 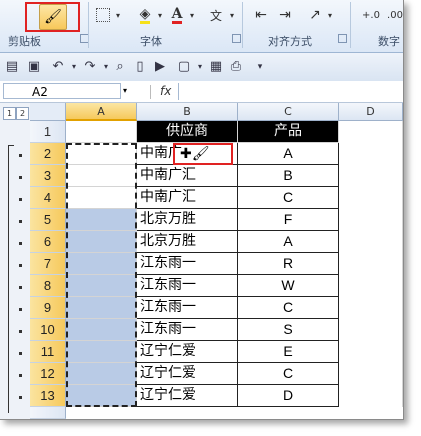 I want to click on font-launcher-icon, so click(x=236, y=38).